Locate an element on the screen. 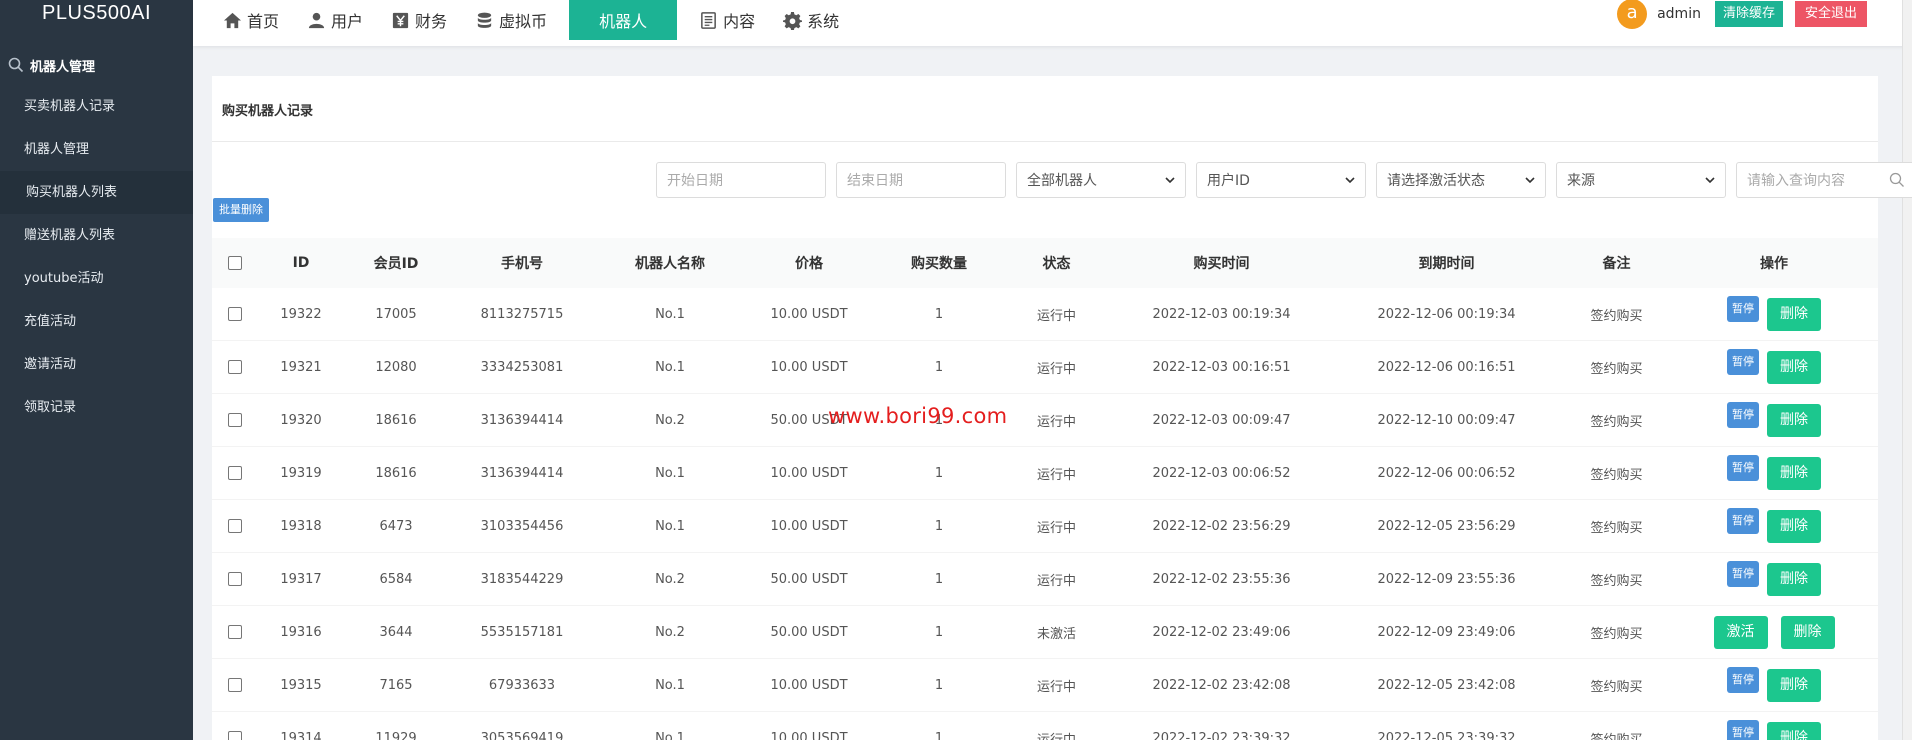  sidebar-item-invite: 邀请活动 is located at coordinates (96, 364).